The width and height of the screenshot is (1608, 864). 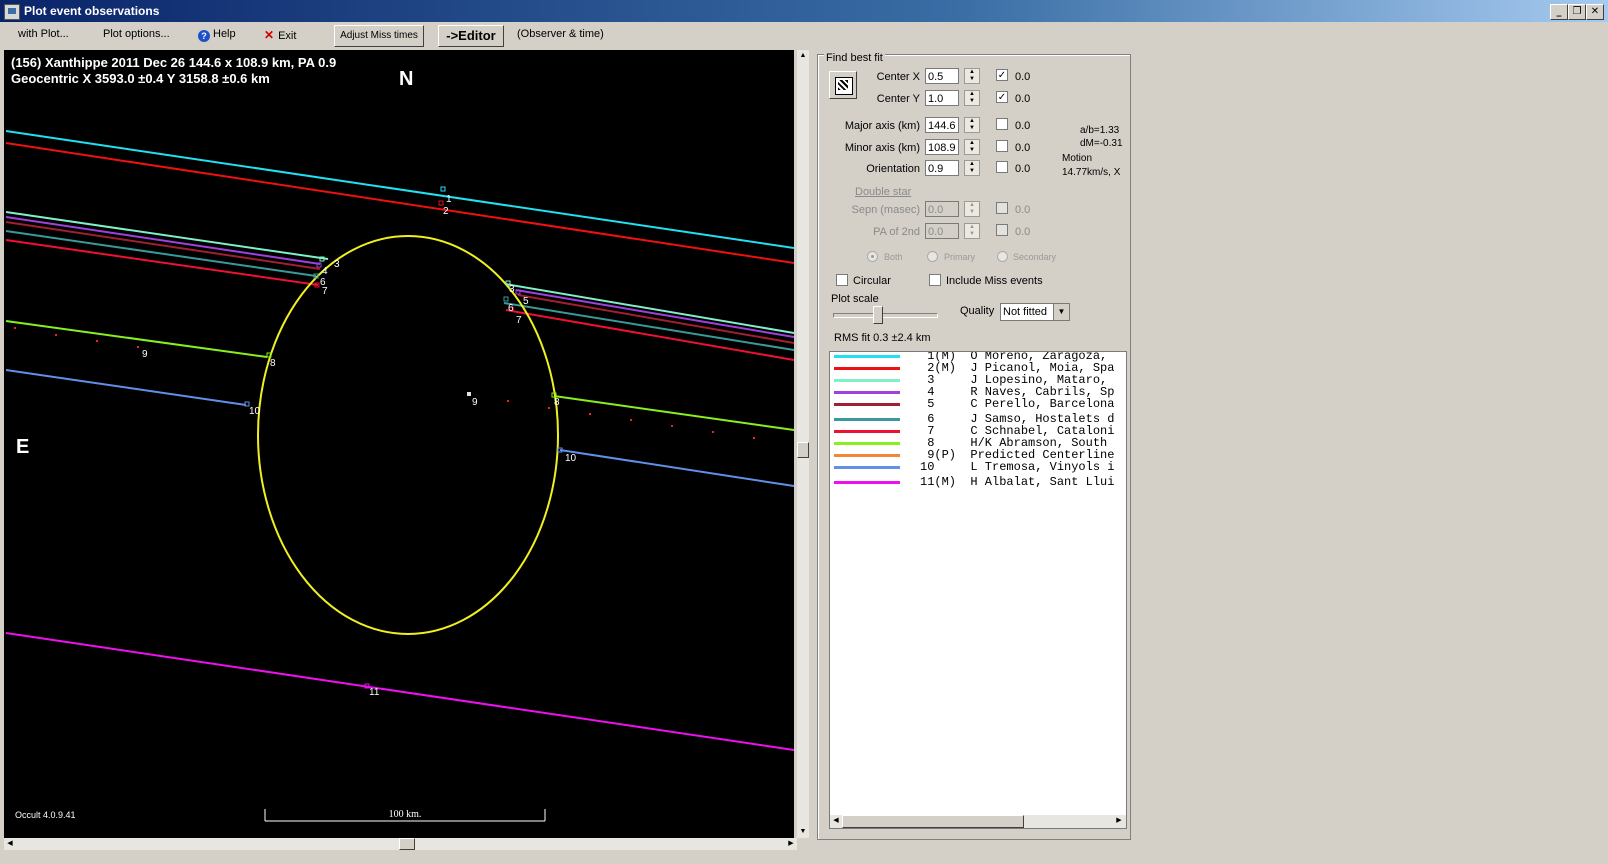 What do you see at coordinates (449, 199) in the screenshot?
I see `chord-label-1: 1` at bounding box center [449, 199].